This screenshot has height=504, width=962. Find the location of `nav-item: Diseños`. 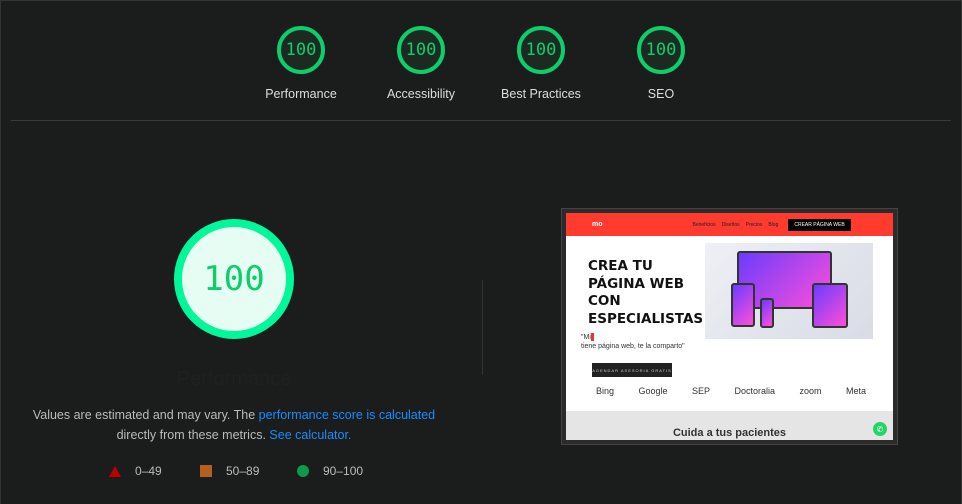

nav-item: Diseños is located at coordinates (730, 224).